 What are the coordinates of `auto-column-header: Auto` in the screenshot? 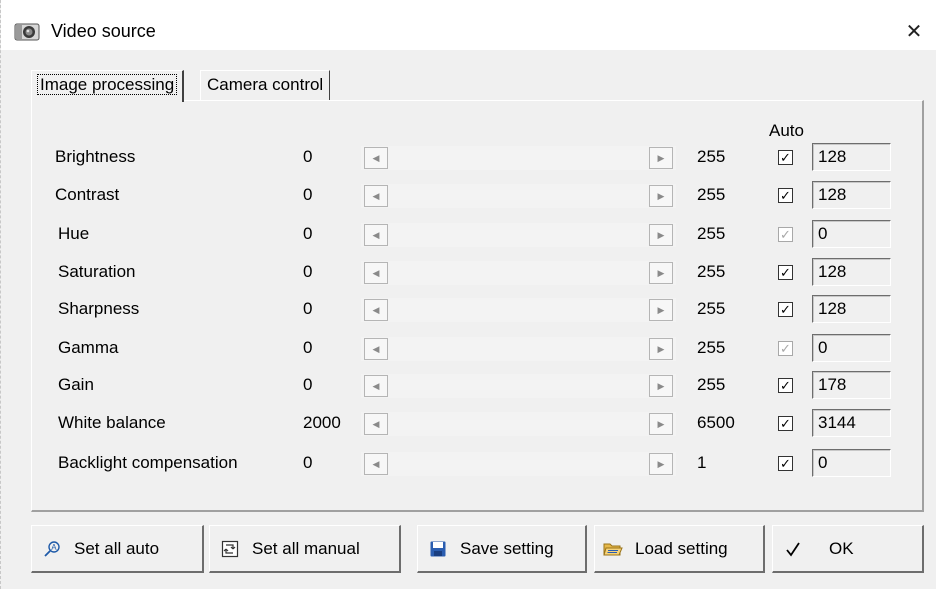 It's located at (786, 130).